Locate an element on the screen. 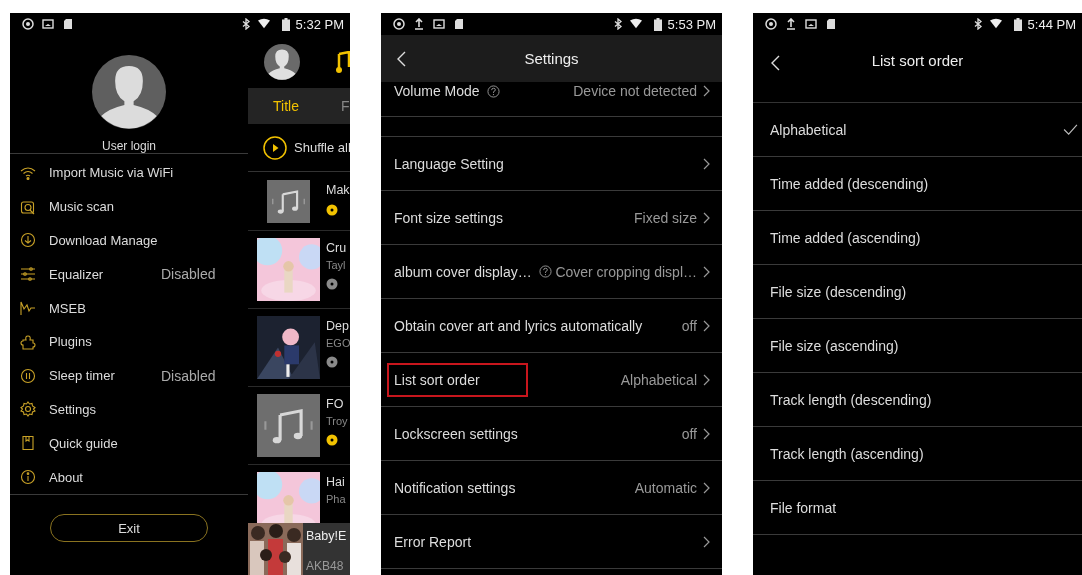  settings-row: Volume Mode Device not detected is located at coordinates (551, 99).